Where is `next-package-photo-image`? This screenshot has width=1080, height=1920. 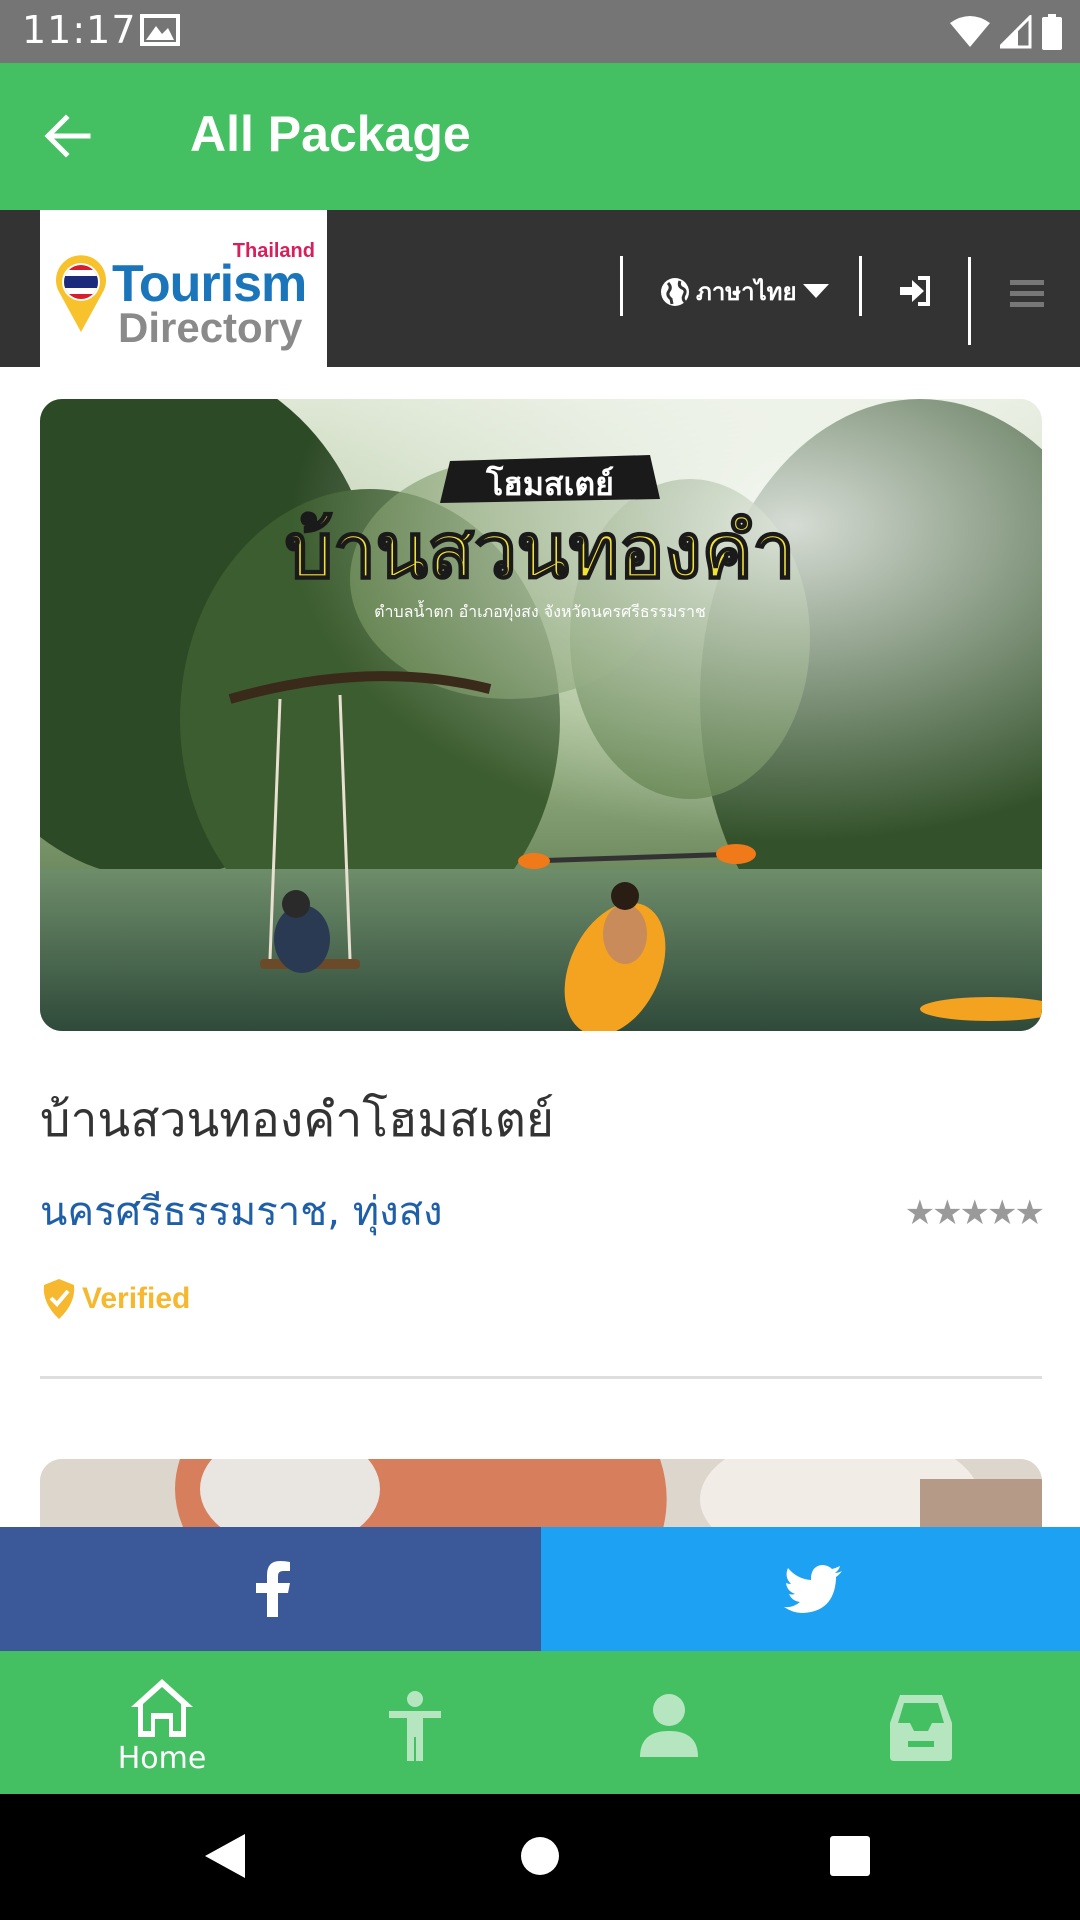 next-package-photo-image is located at coordinates (541, 1493).